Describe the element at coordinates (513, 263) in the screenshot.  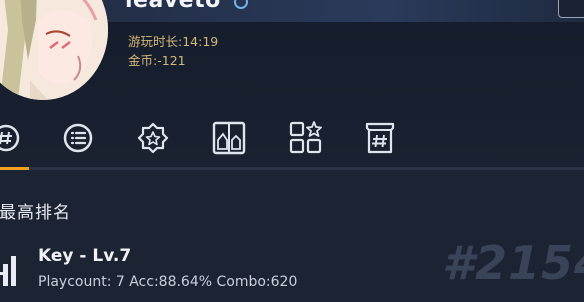
I see `top-play-rank: #2154` at that location.